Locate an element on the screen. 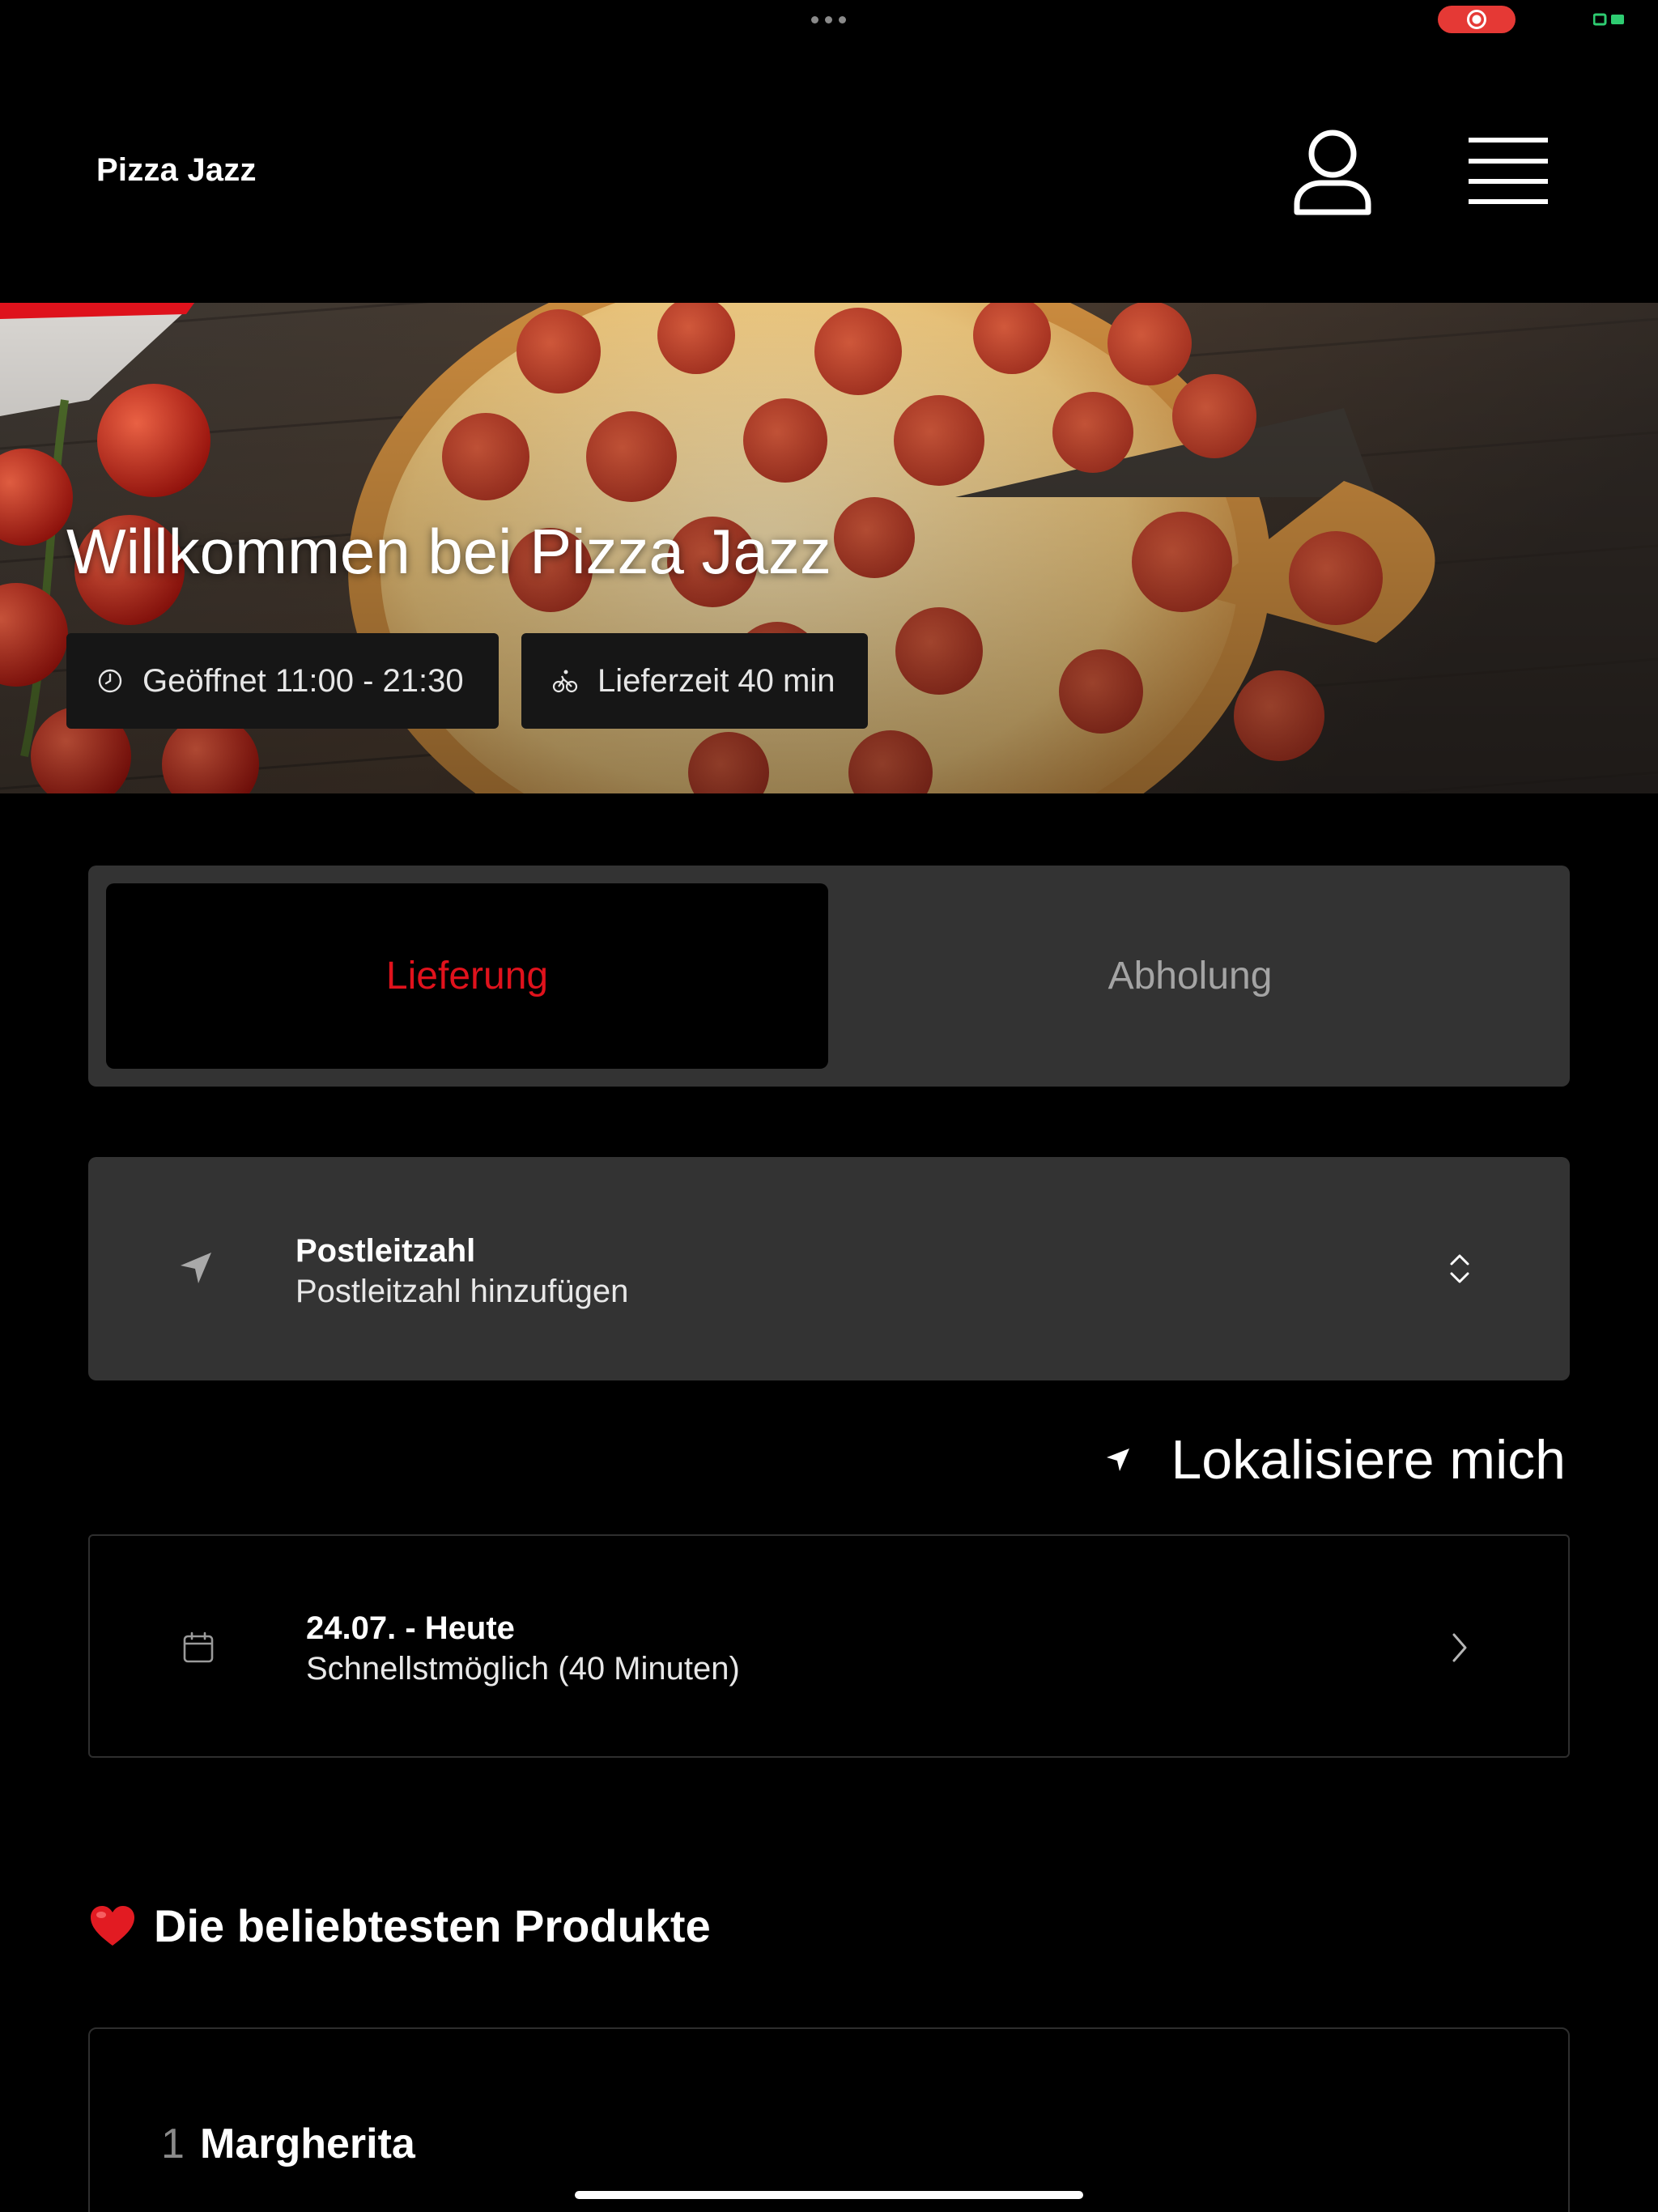  menu-button is located at coordinates (1508, 171).